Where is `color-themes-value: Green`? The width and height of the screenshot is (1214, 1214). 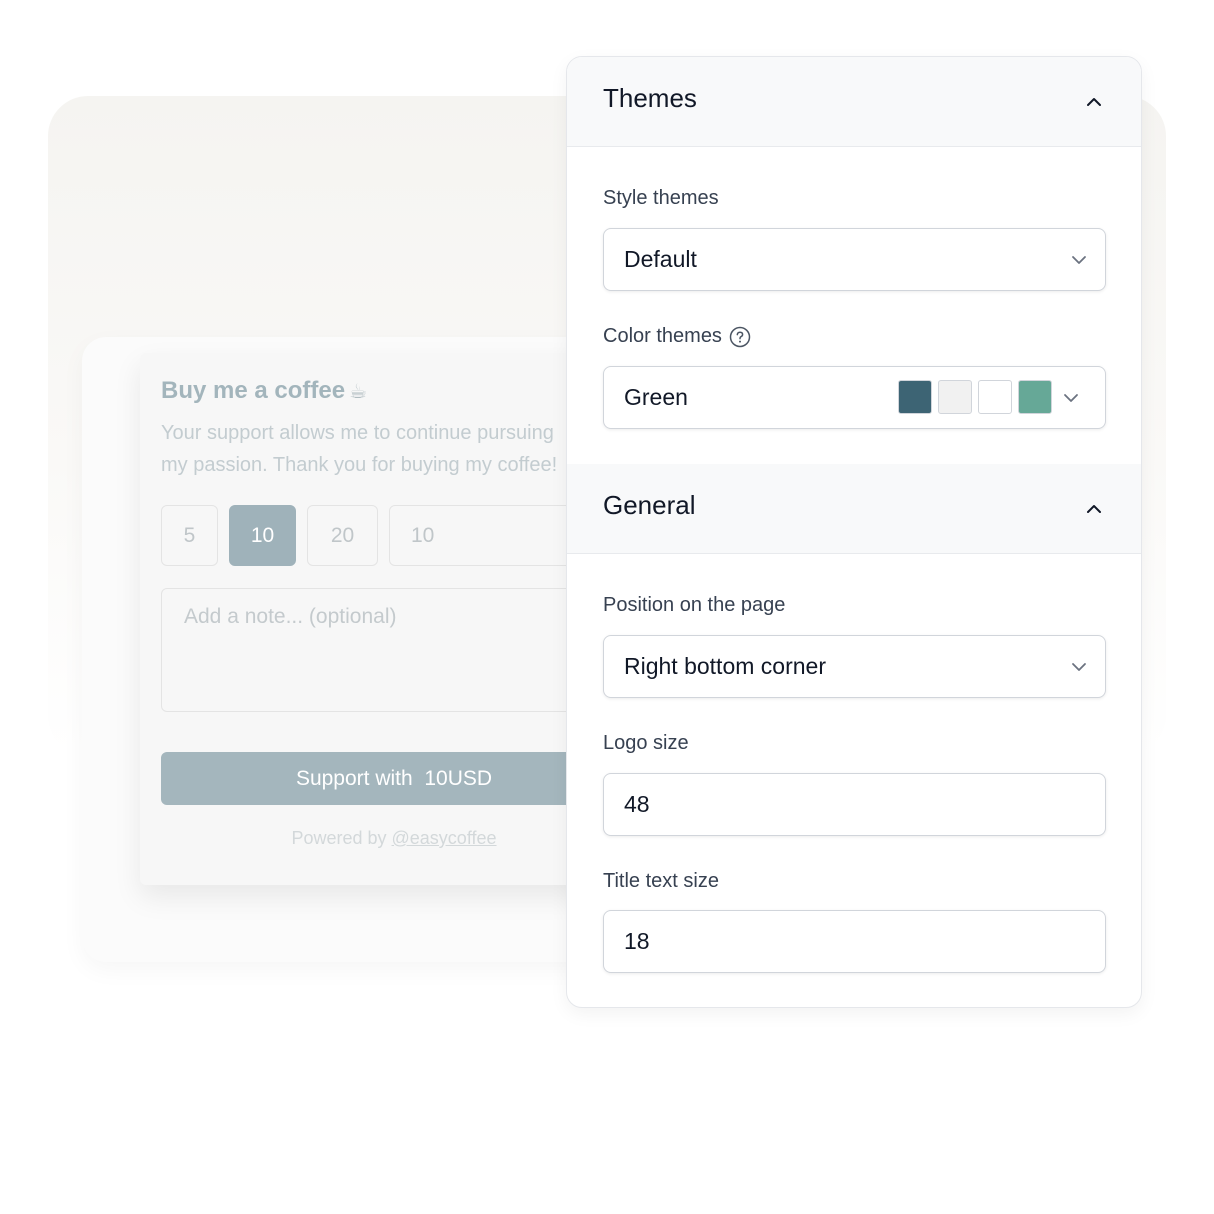 color-themes-value: Green is located at coordinates (656, 397).